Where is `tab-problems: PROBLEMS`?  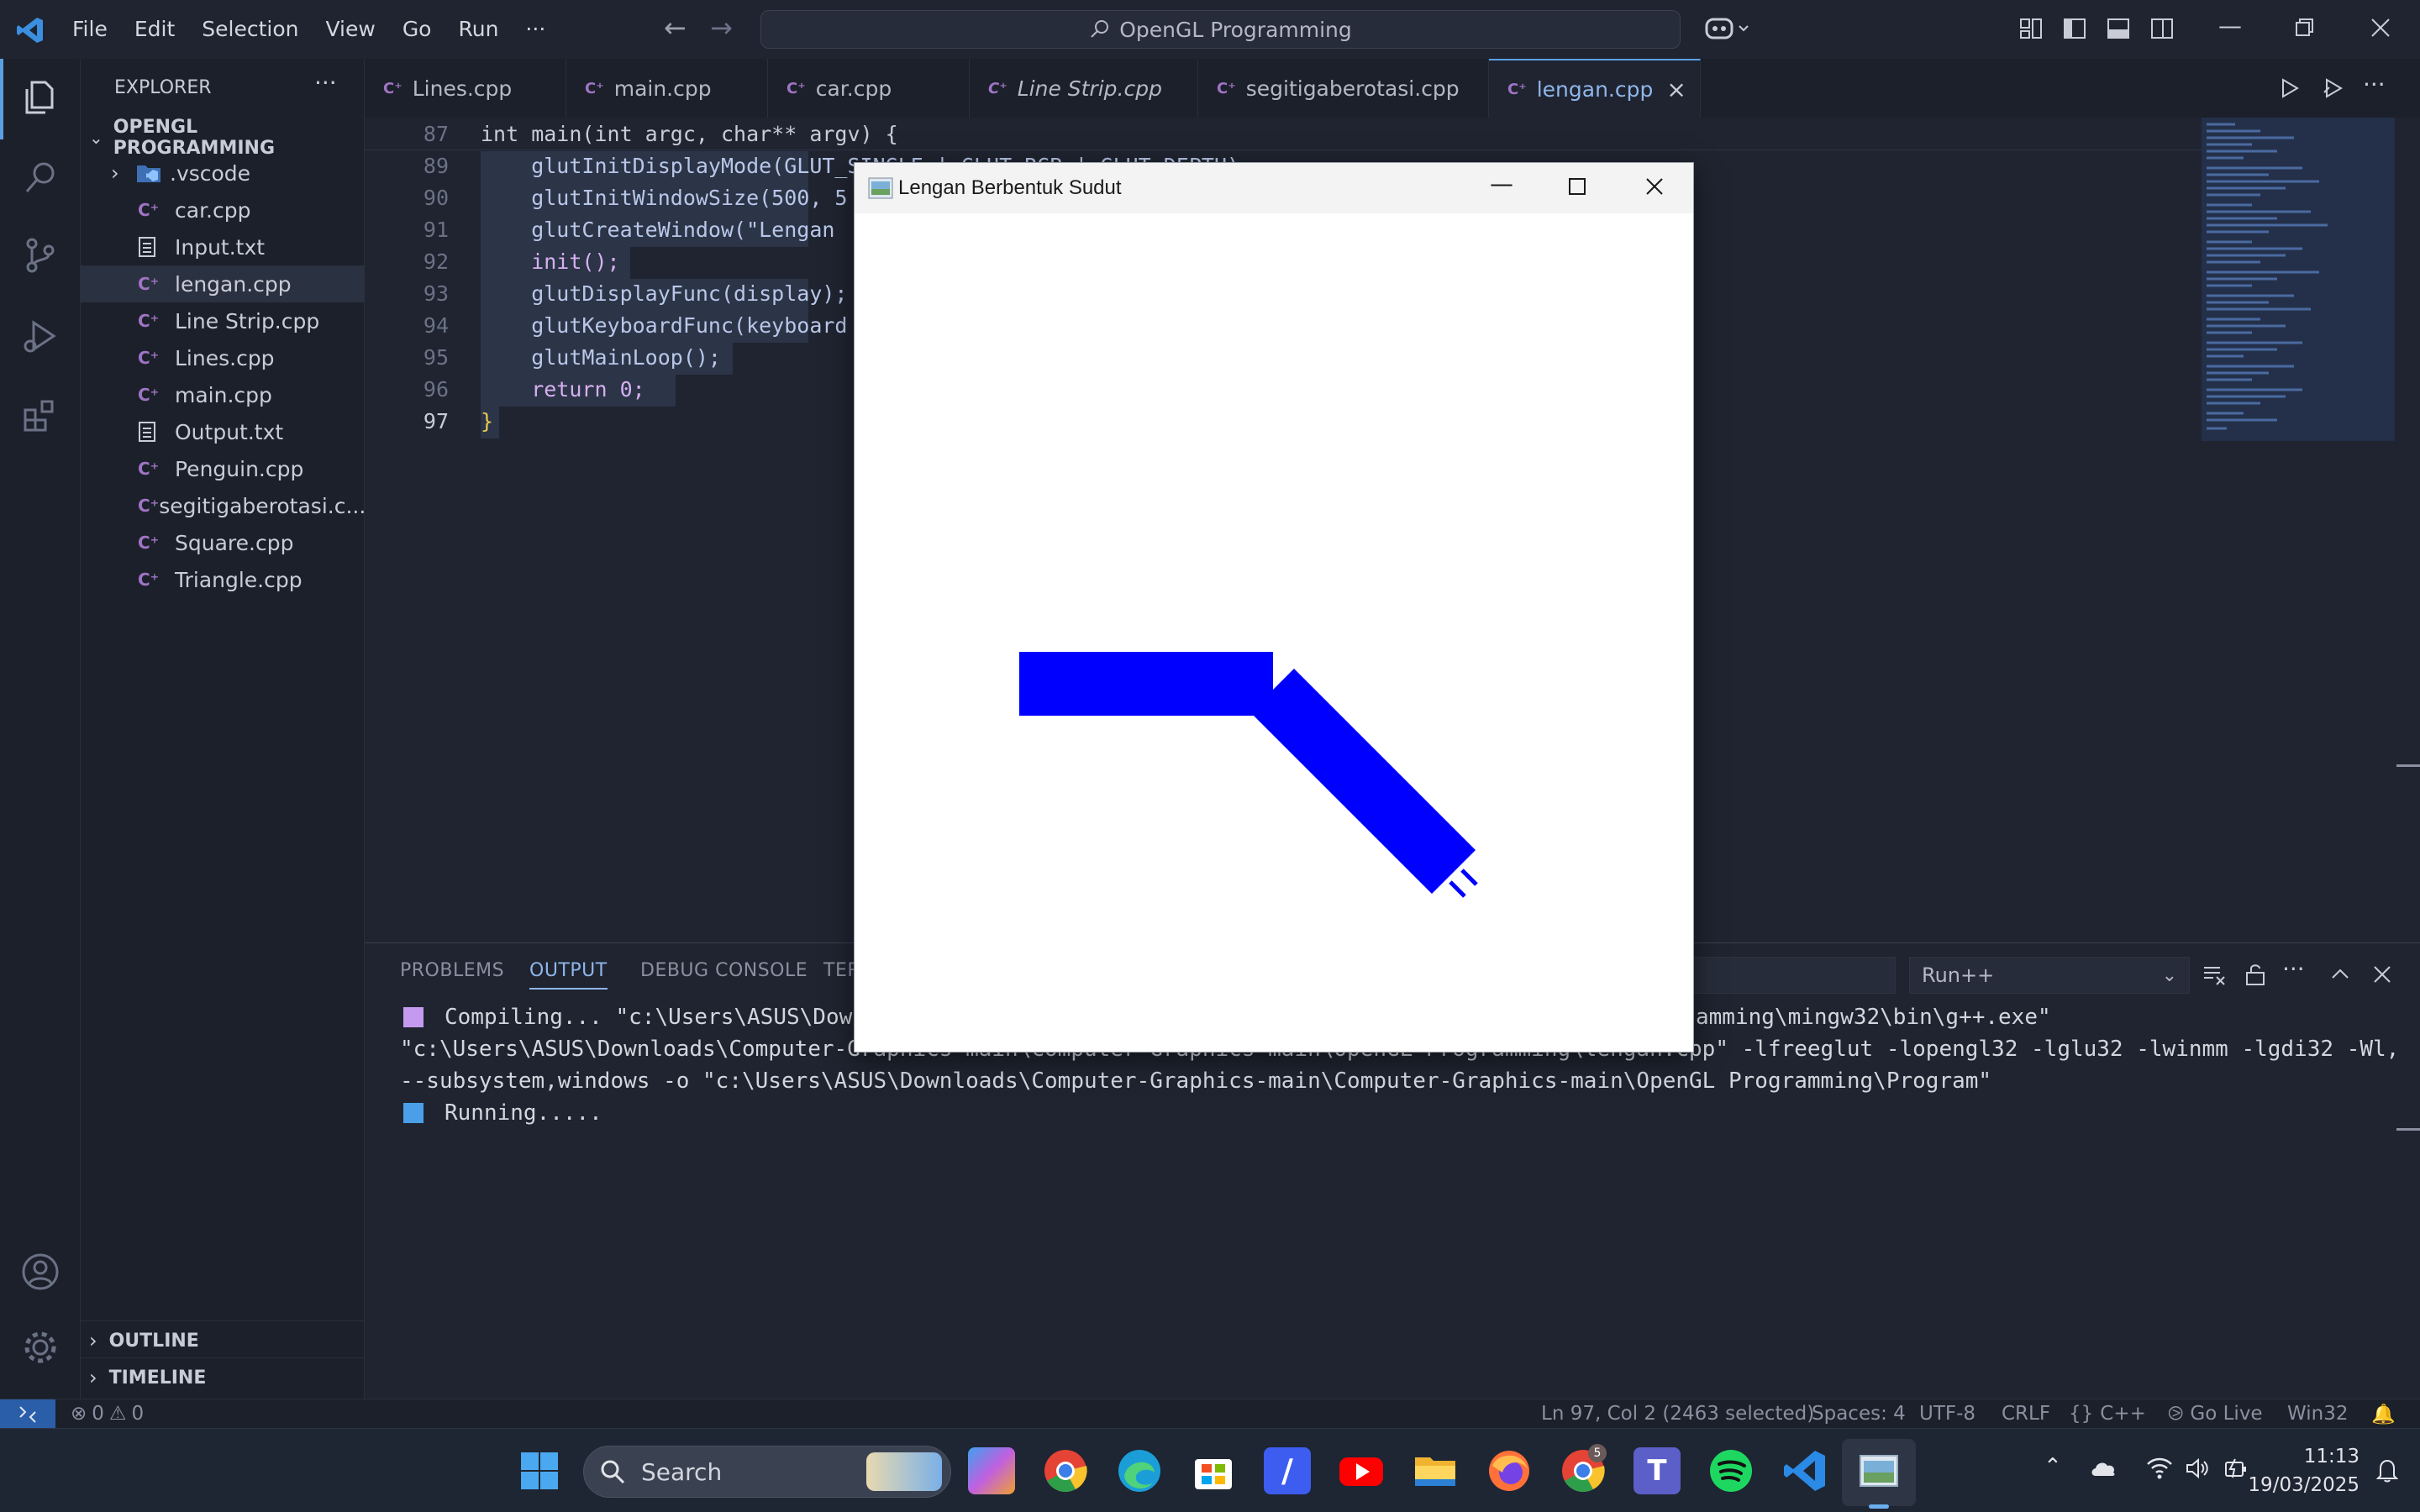 tab-problems: PROBLEMS is located at coordinates (452, 970).